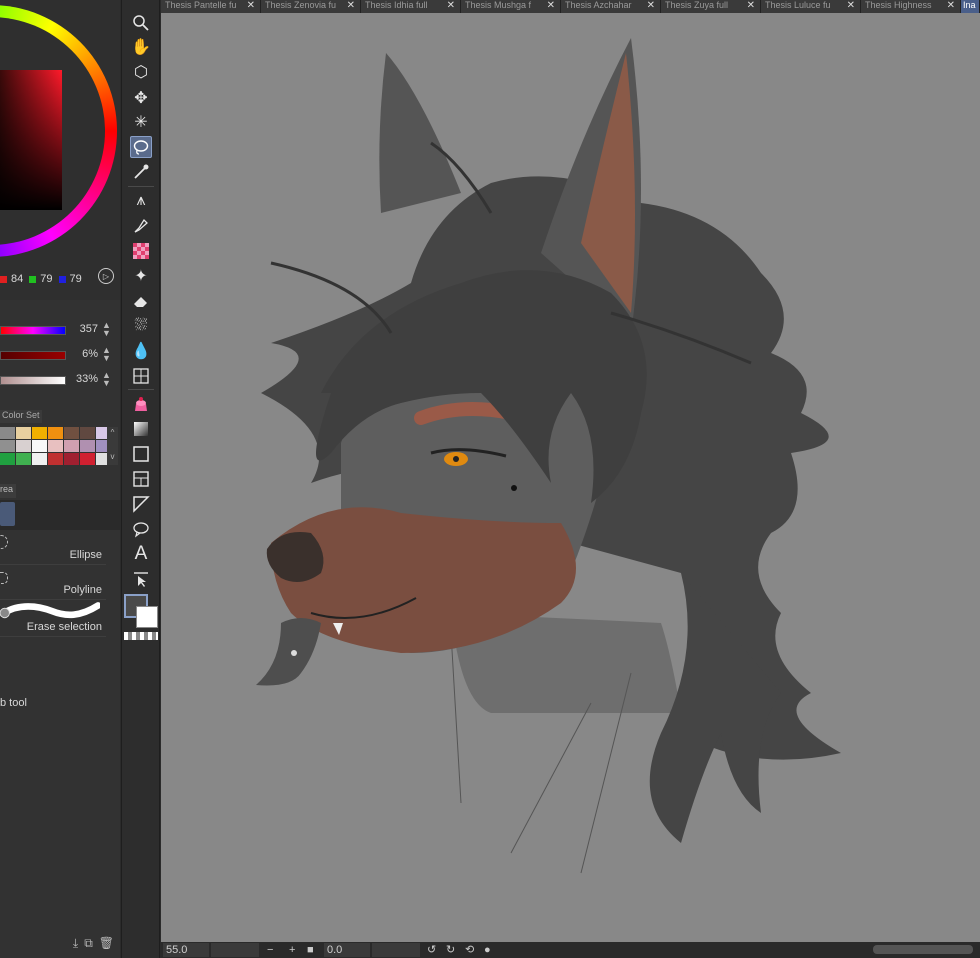 The width and height of the screenshot is (980, 958). I want to click on tab-document: Thesis Zuya full ✕, so click(711, 6).